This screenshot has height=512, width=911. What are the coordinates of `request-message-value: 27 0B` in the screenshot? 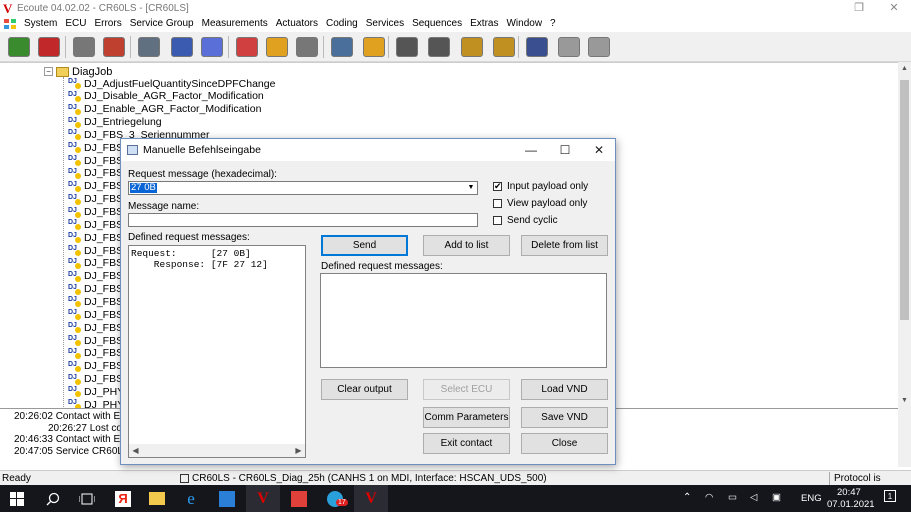 It's located at (143, 188).